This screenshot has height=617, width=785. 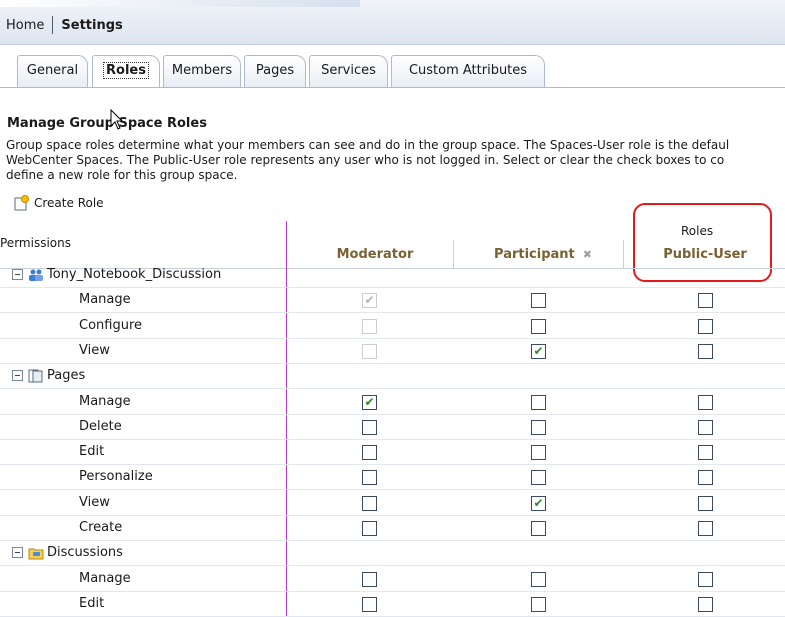 I want to click on tab-label: Services, so click(x=348, y=70).